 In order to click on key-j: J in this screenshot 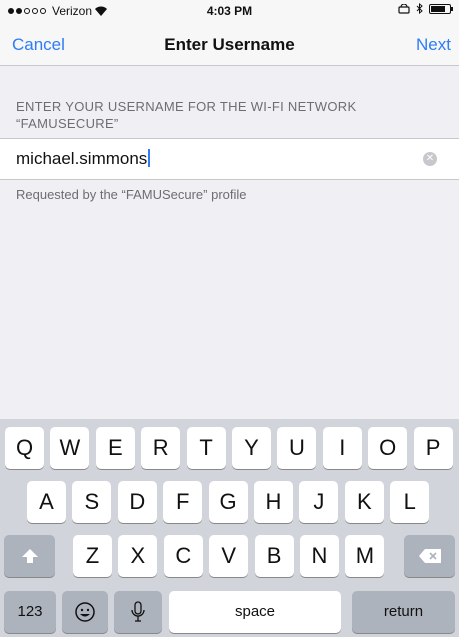, I will do `click(319, 502)`.